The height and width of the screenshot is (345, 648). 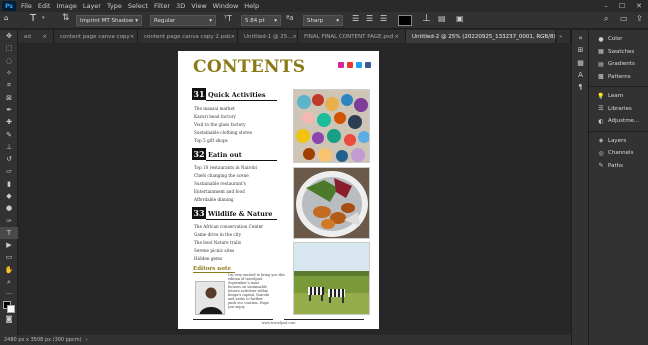 What do you see at coordinates (618, 166) in the screenshot?
I see `panel-paths: ✎ Paths` at bounding box center [618, 166].